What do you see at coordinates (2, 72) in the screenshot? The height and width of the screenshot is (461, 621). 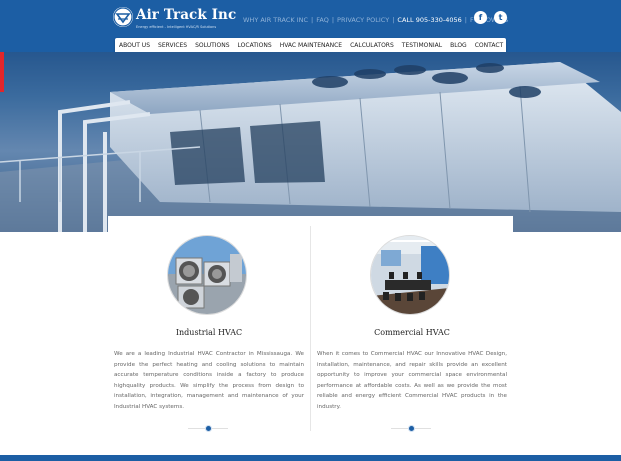 I see `side-accent-tab` at bounding box center [2, 72].